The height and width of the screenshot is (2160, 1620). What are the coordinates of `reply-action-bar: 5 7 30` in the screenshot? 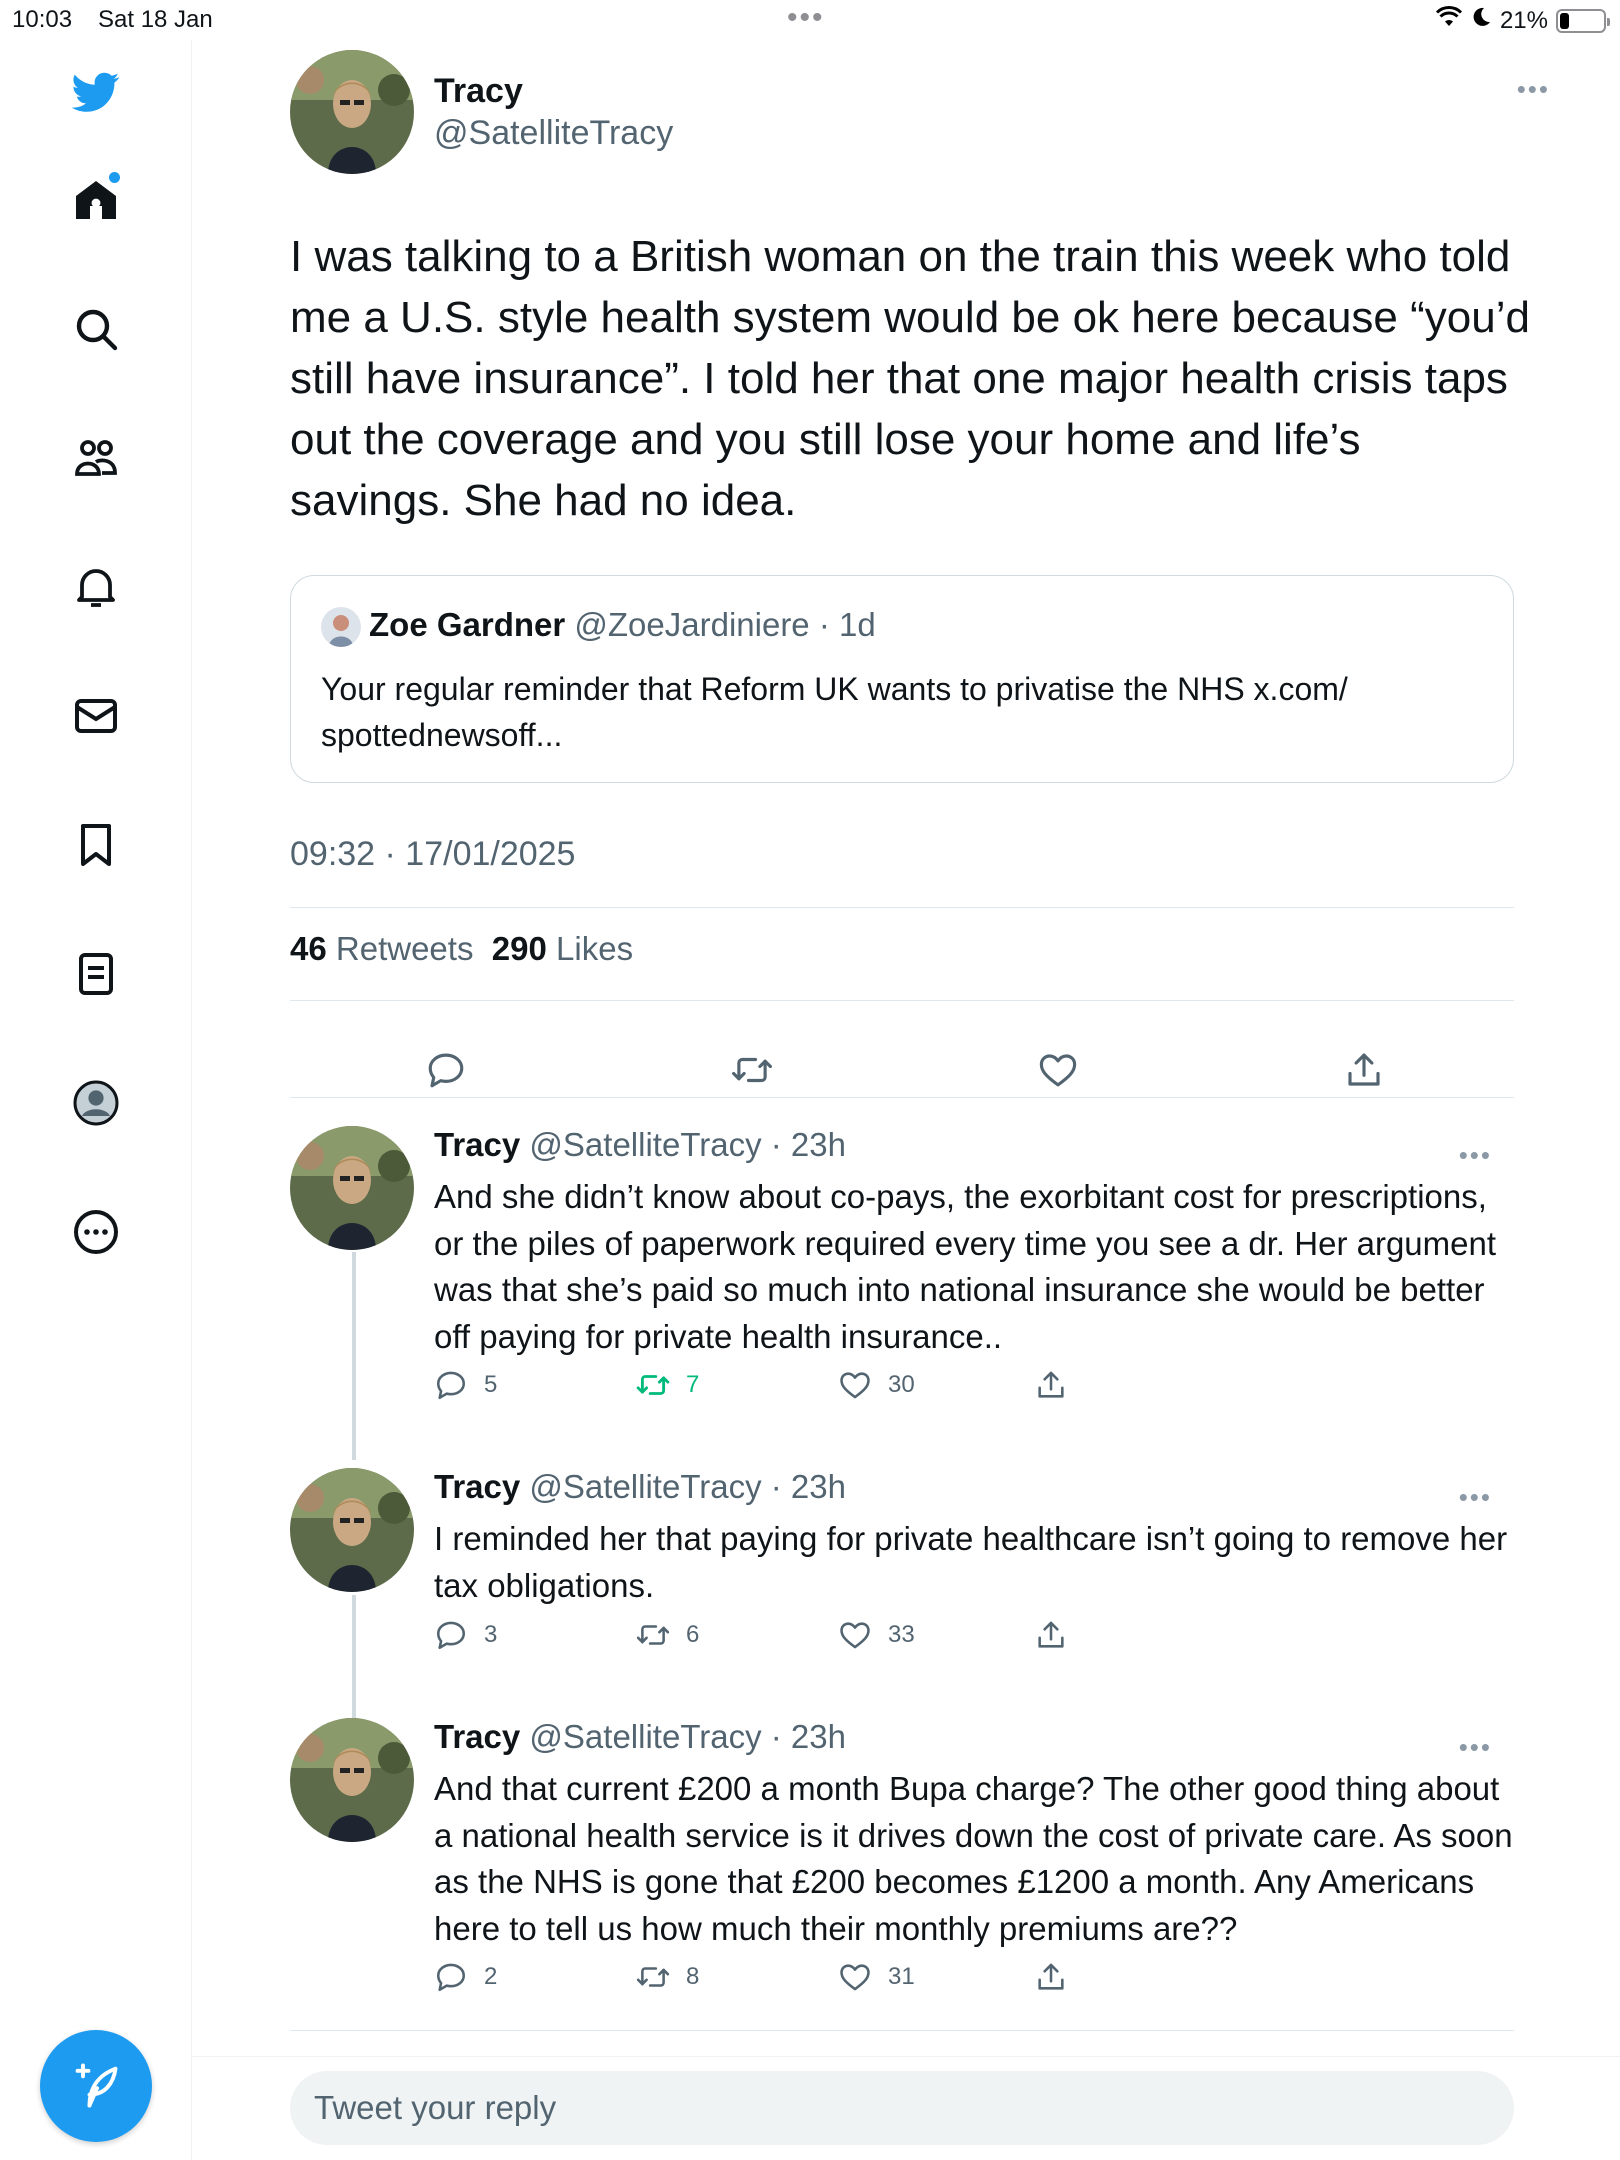 It's located at (784, 1388).